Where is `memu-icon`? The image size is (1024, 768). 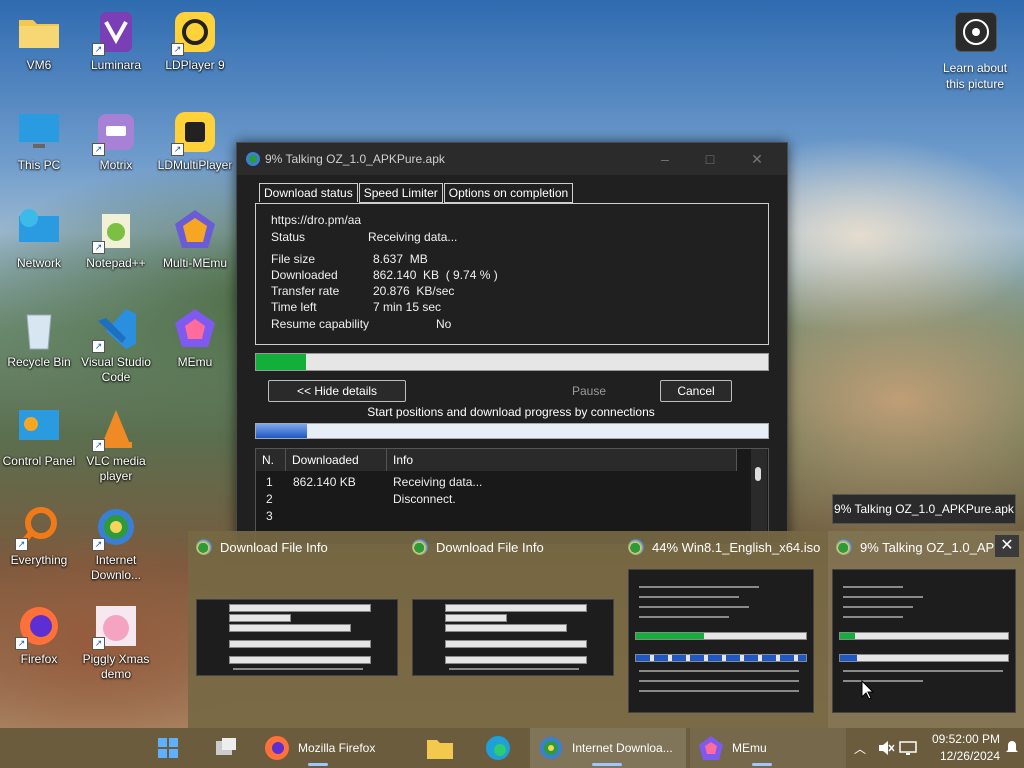
memu-icon is located at coordinates (195, 329).